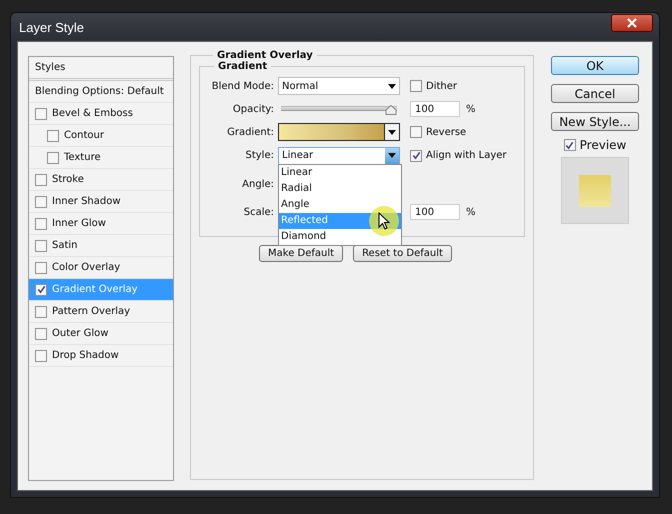  What do you see at coordinates (51, 27) in the screenshot?
I see `window-title: Layer Style` at bounding box center [51, 27].